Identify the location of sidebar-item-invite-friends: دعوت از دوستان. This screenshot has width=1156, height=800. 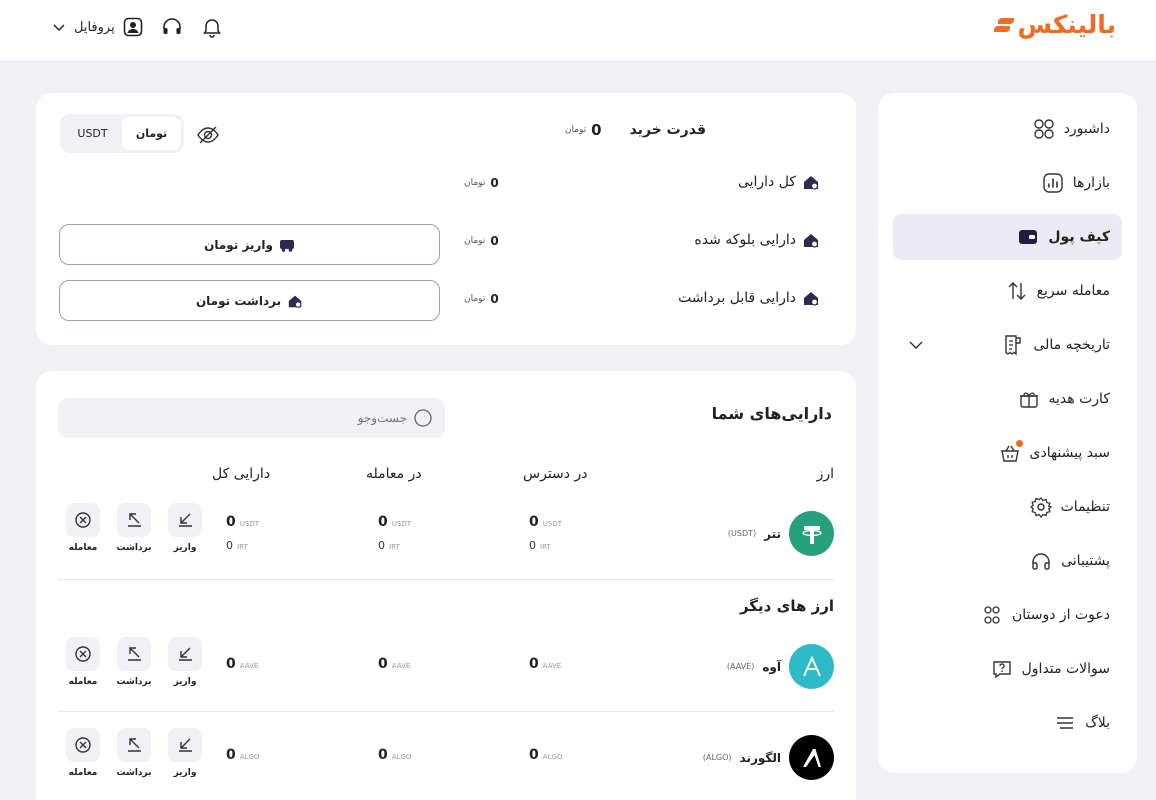
(1007, 615).